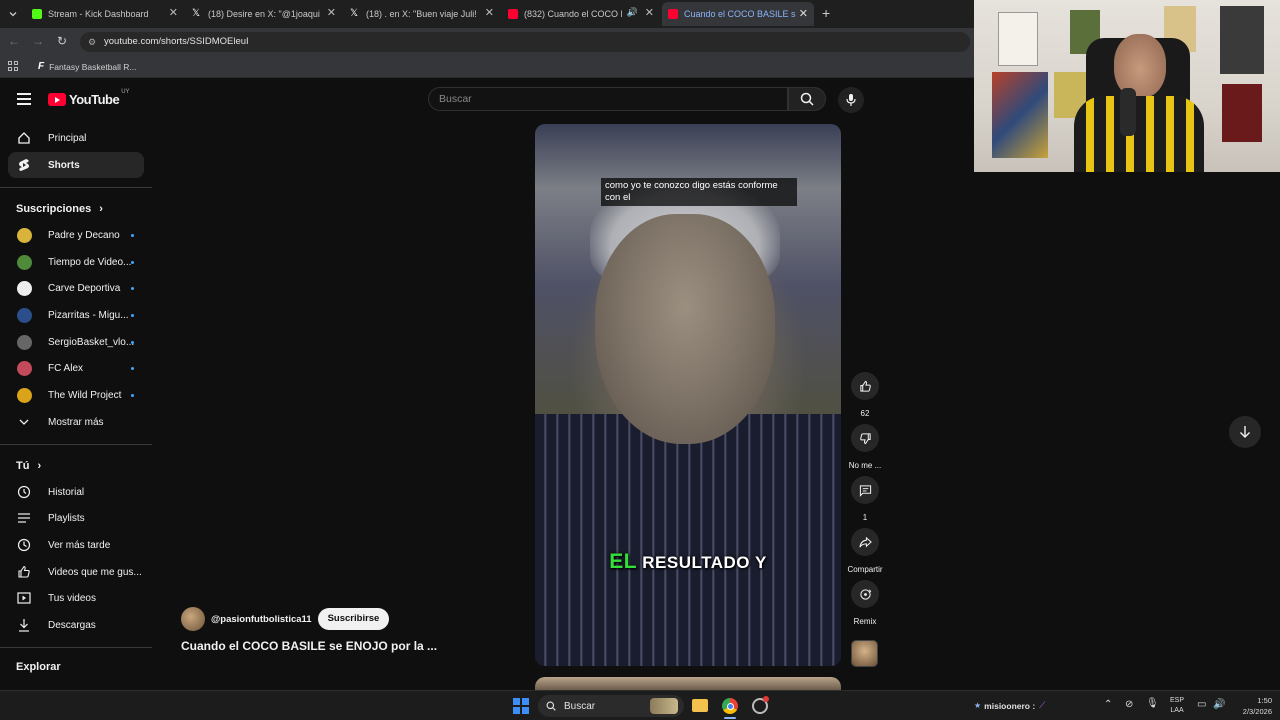 This screenshot has height=720, width=1280. I want to click on tab-search-icon, so click(13, 14).